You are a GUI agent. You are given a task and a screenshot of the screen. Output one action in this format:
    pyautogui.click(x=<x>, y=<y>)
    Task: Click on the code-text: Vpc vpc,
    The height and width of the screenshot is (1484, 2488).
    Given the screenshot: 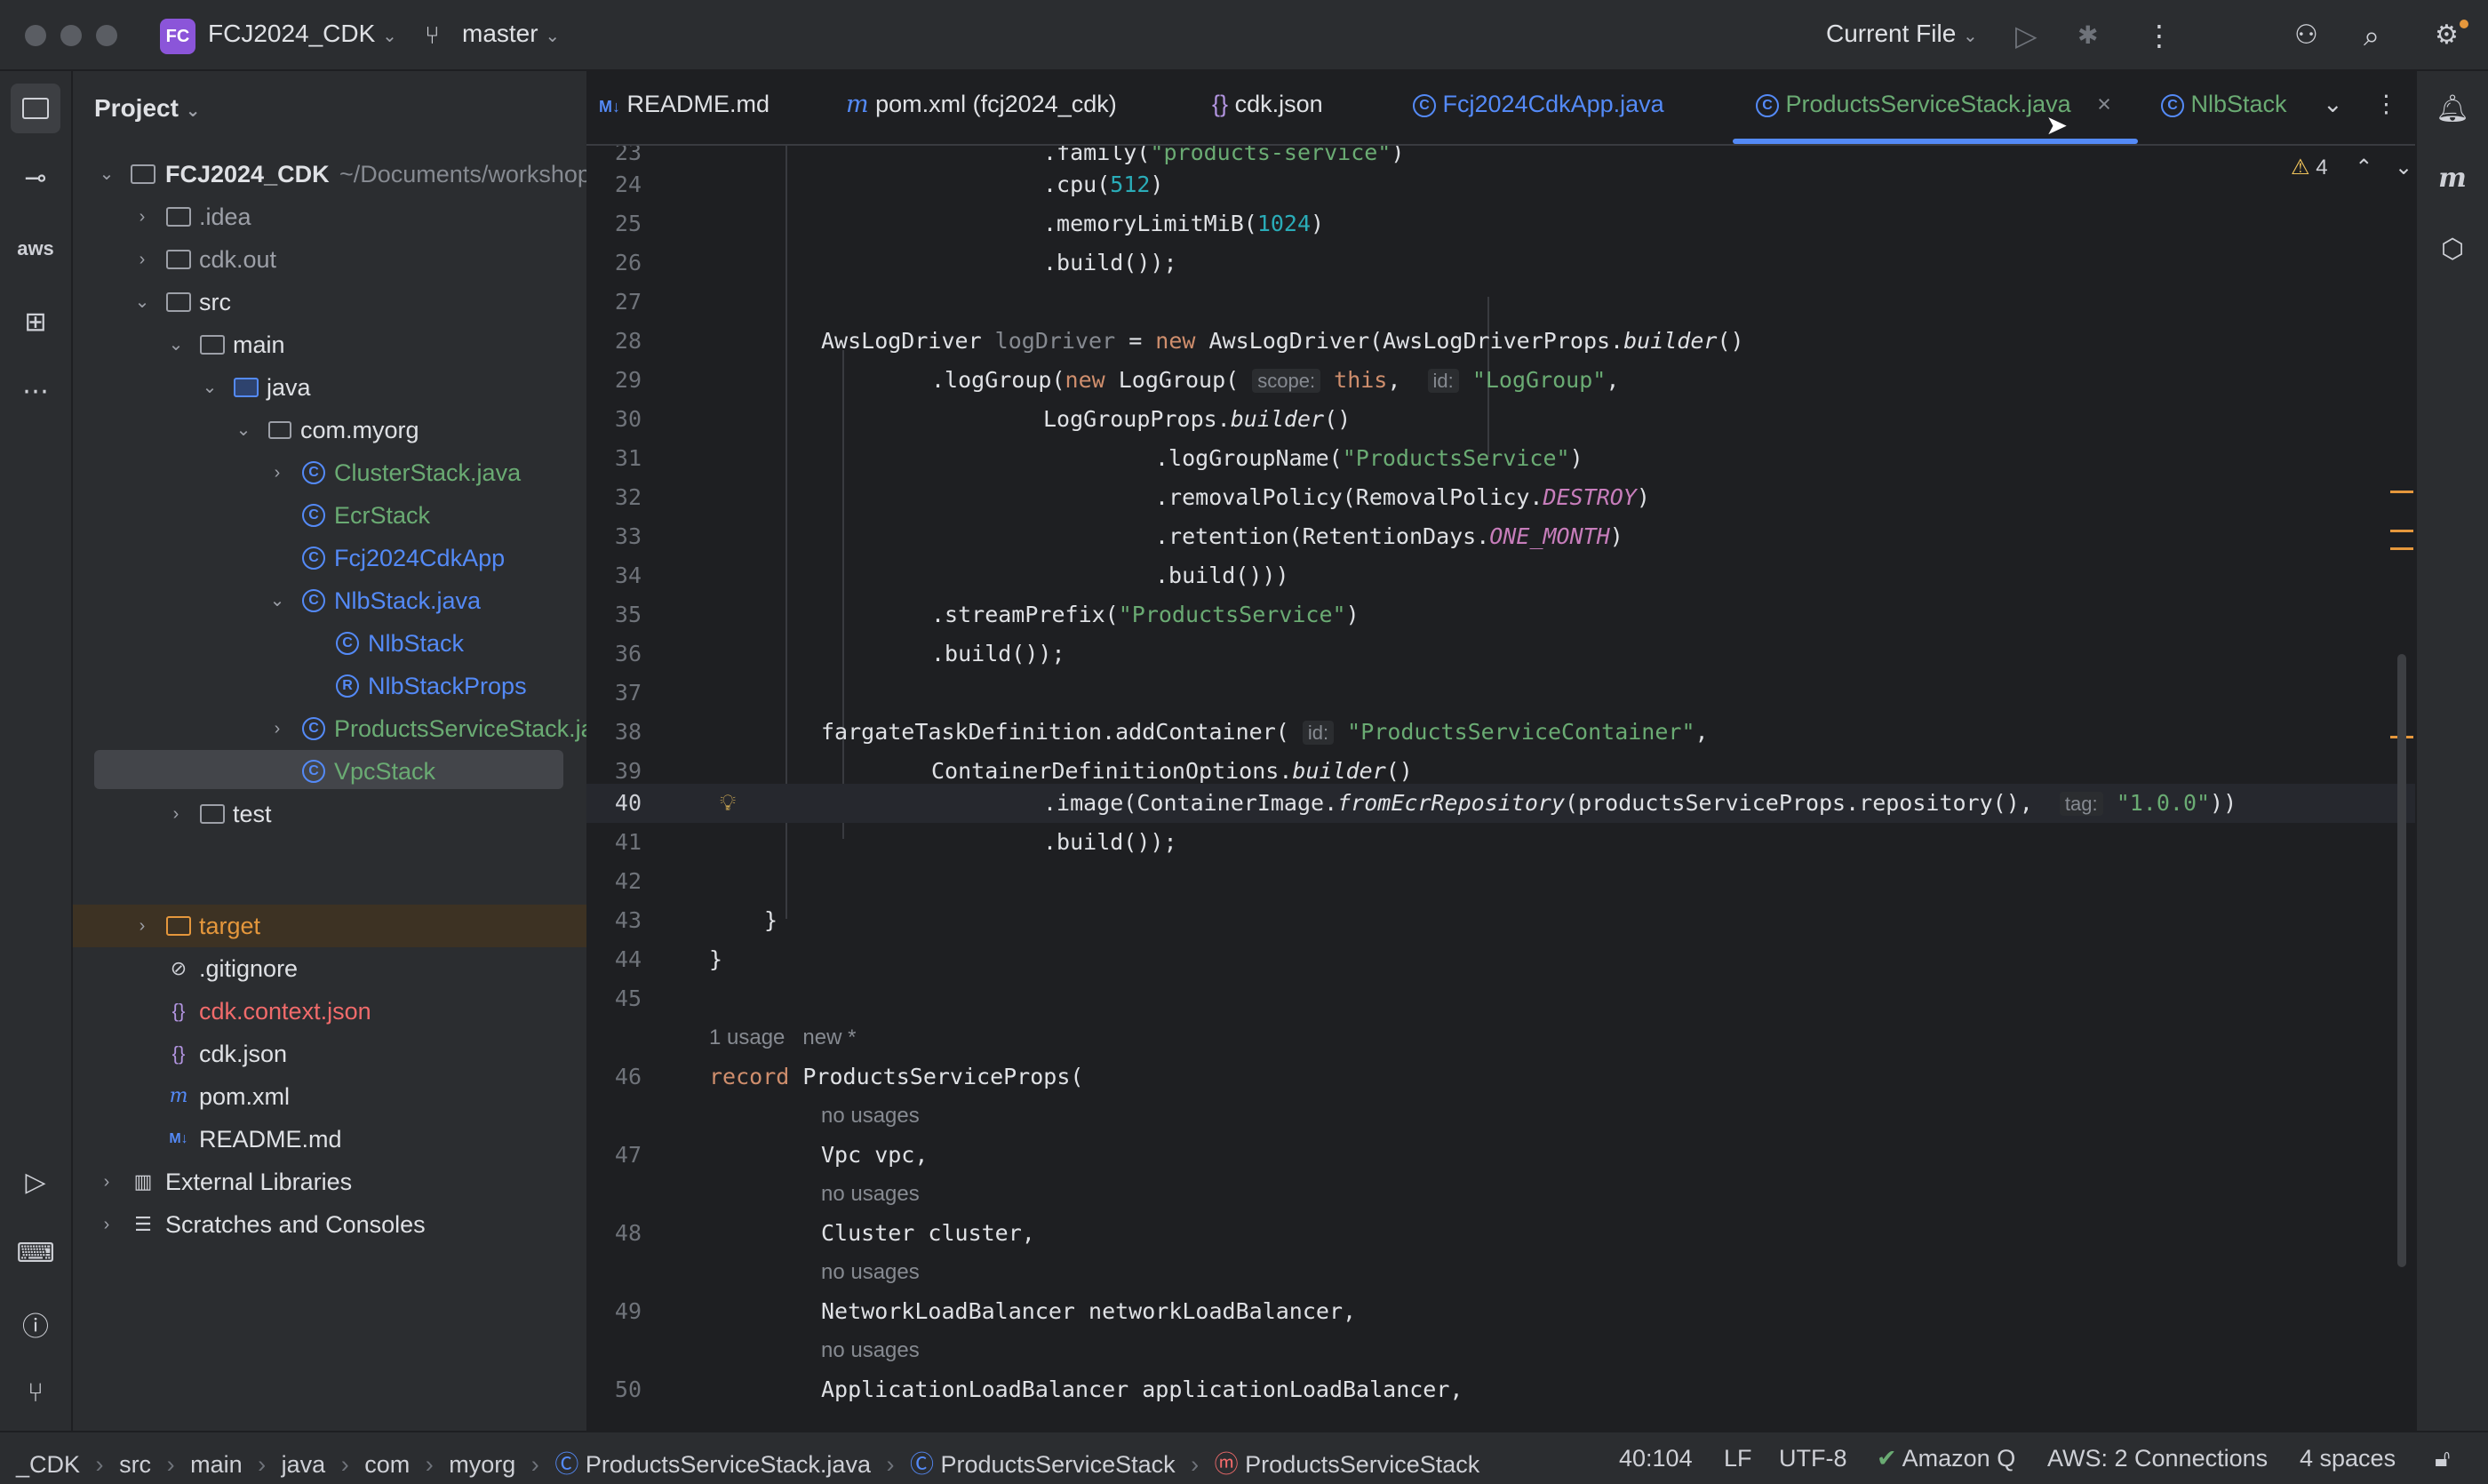 What is the action you would take?
    pyautogui.click(x=875, y=1155)
    